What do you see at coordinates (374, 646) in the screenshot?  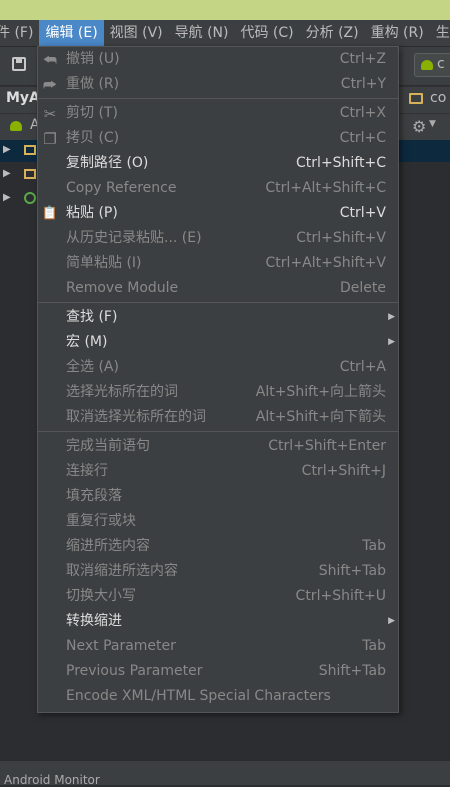 I see `menu-item-shortcut: Tab` at bounding box center [374, 646].